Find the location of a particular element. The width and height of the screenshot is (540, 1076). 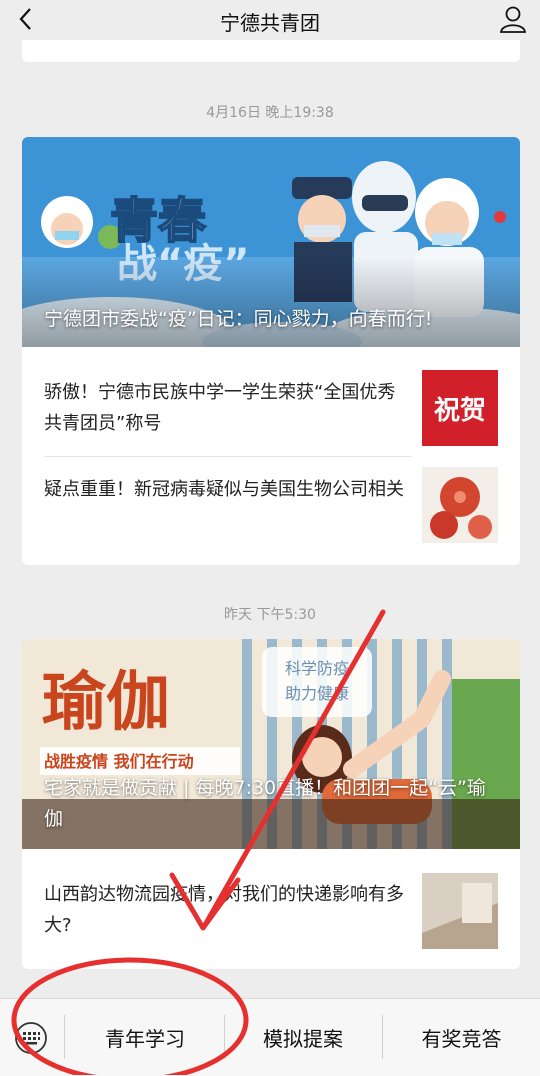

cover-art-text: 科学防疫 is located at coordinates (317, 668).